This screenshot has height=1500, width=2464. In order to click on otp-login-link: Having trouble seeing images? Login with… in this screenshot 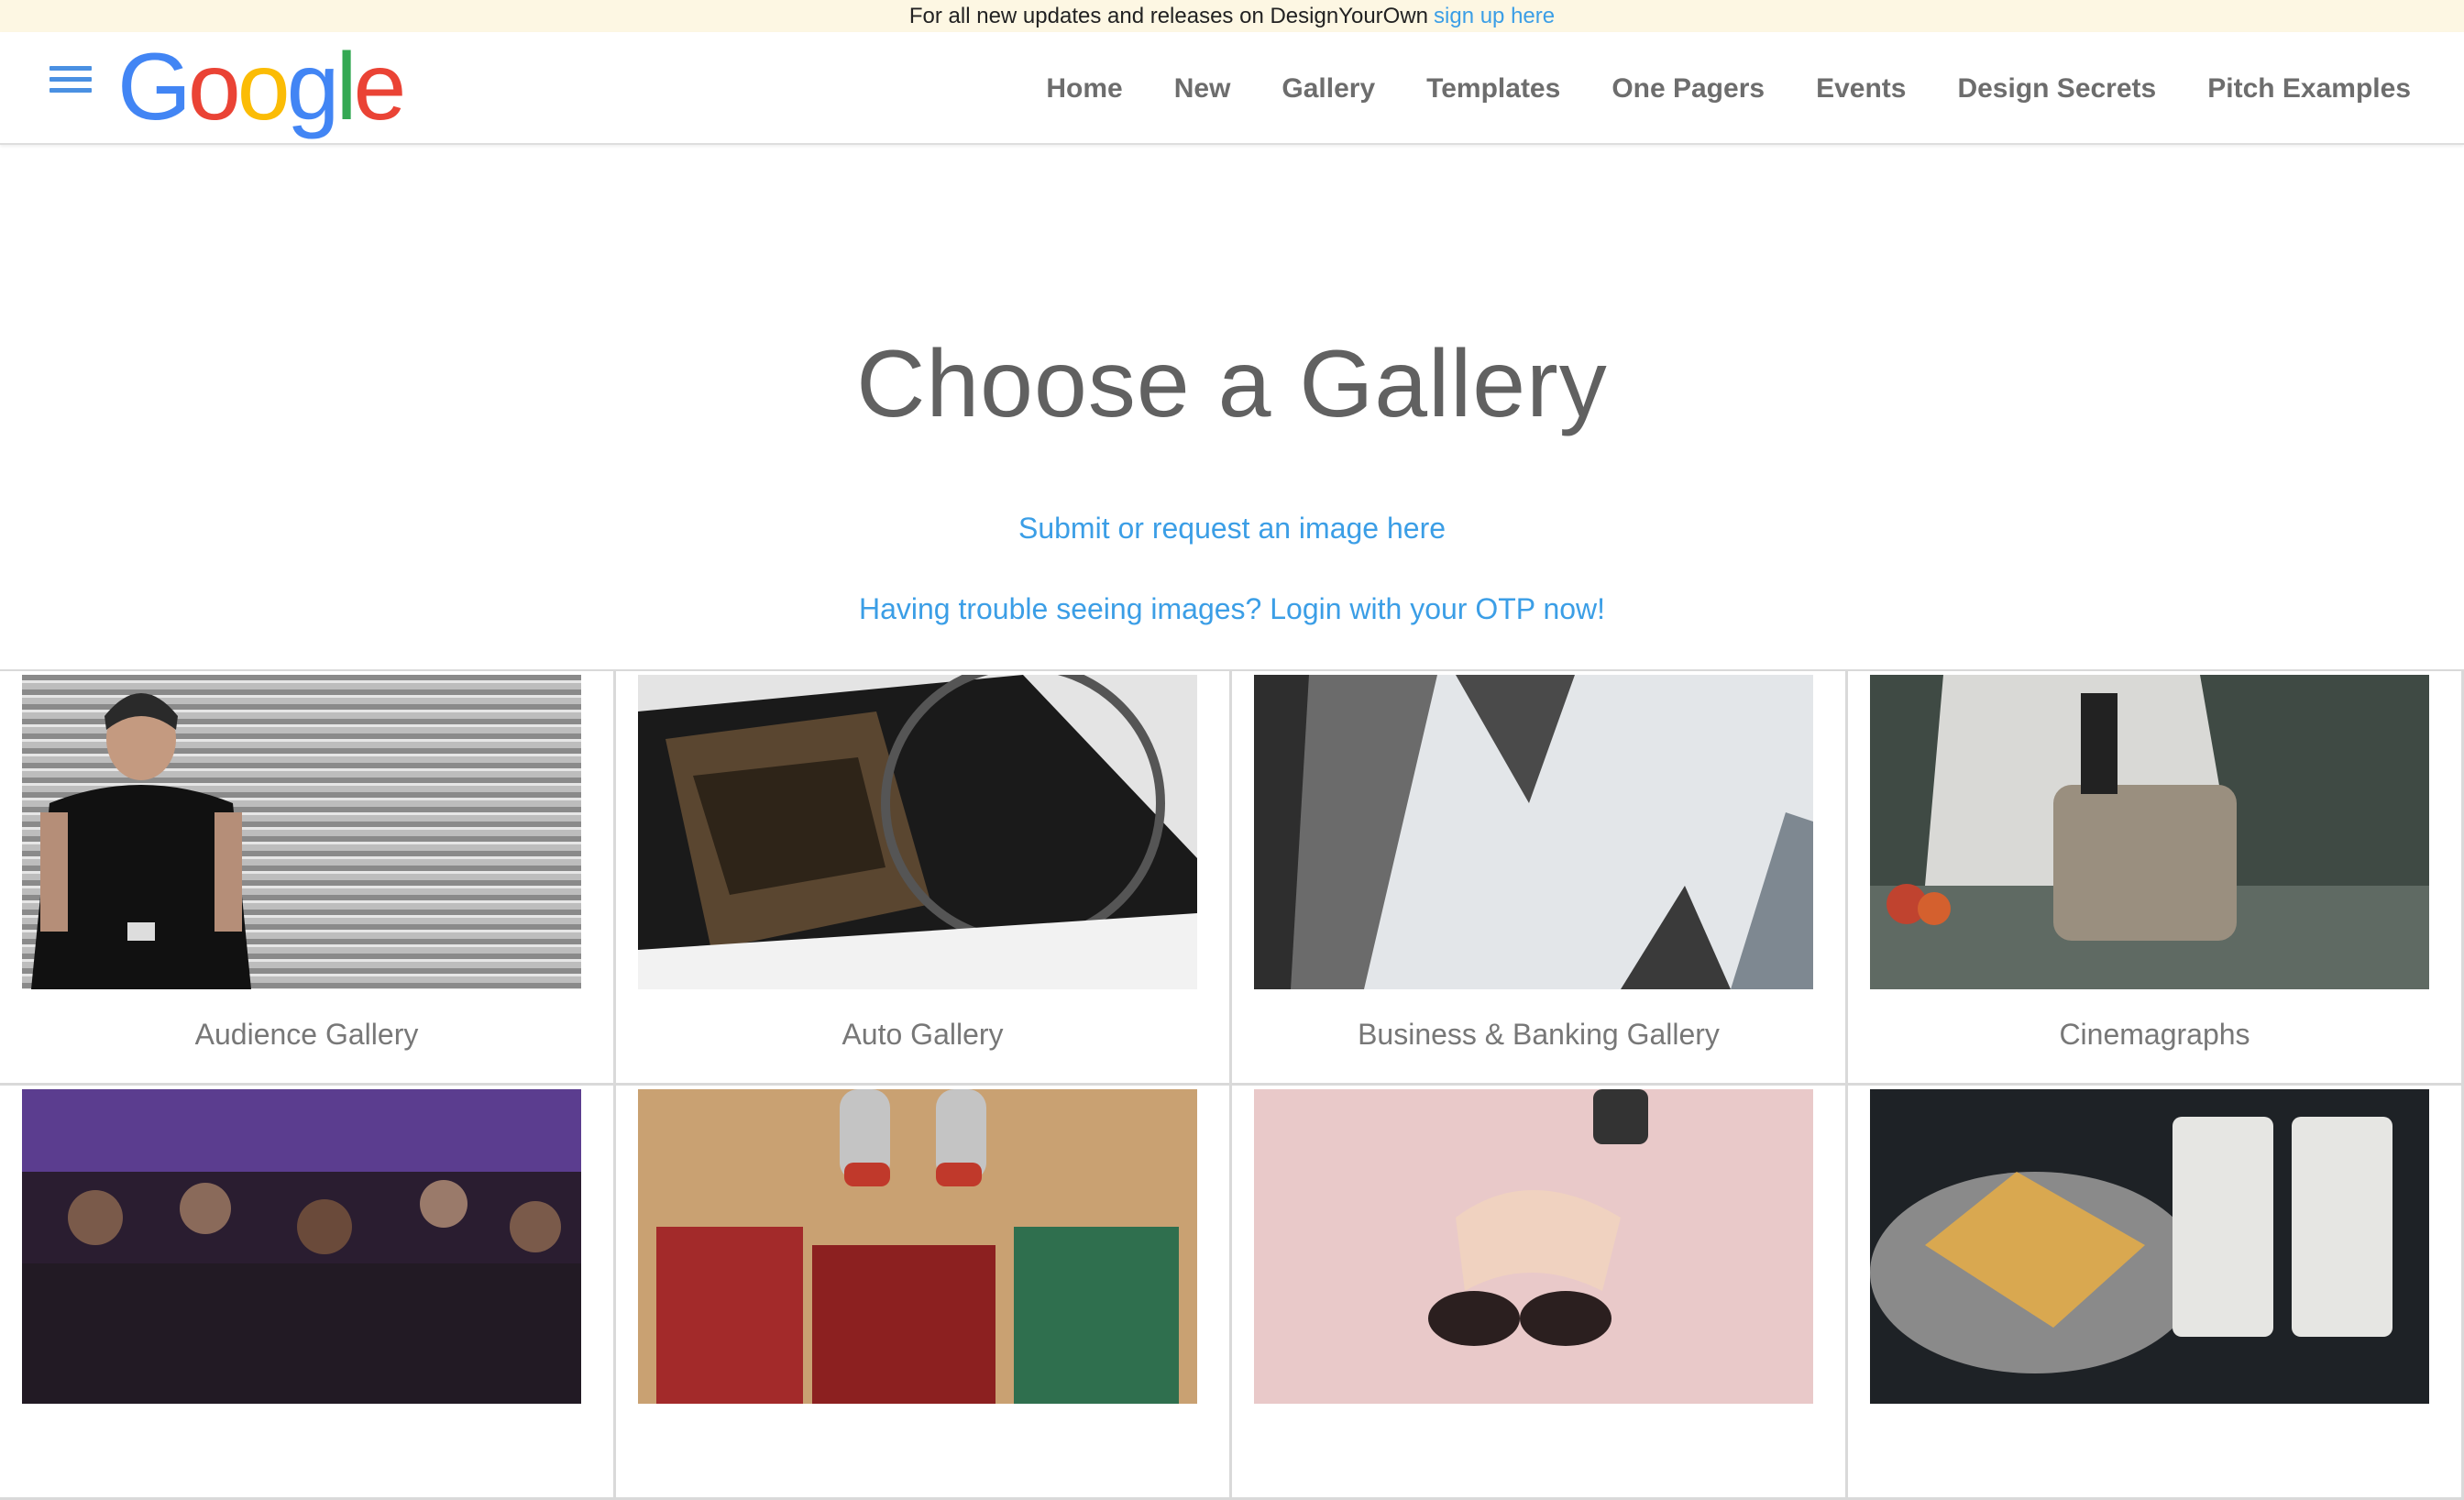, I will do `click(1232, 609)`.